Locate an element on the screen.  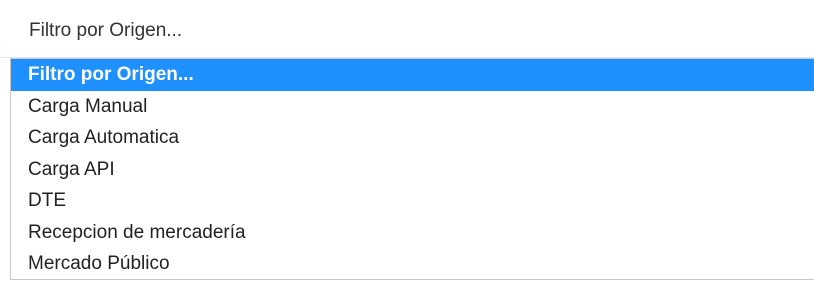
option-carga-manual: Carga Manual is located at coordinates (412, 107).